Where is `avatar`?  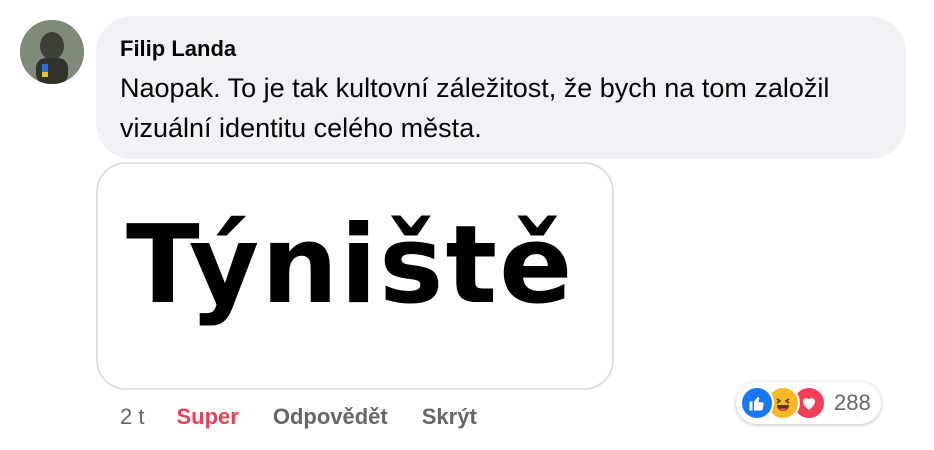
avatar is located at coordinates (52, 52).